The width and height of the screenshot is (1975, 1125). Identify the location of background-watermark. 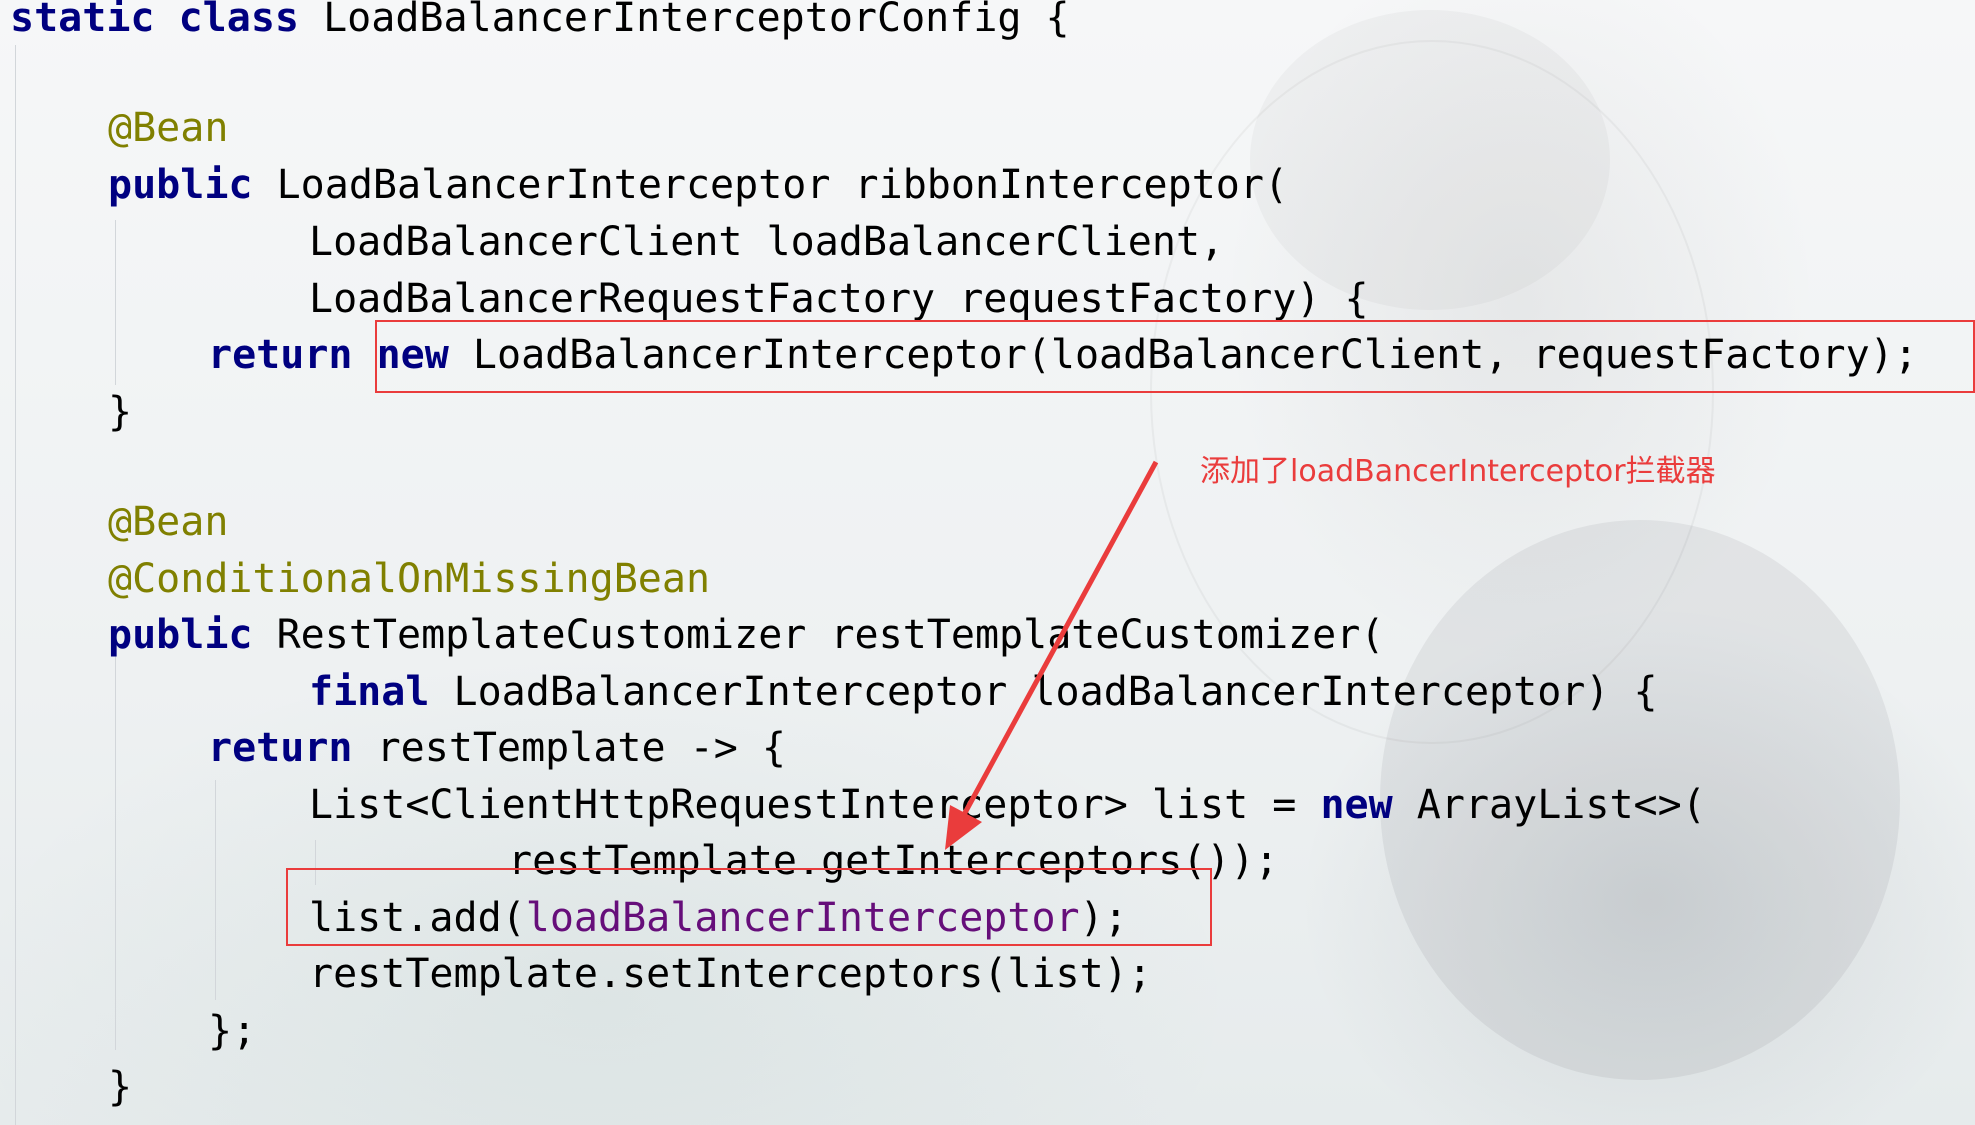
(1430, 160).